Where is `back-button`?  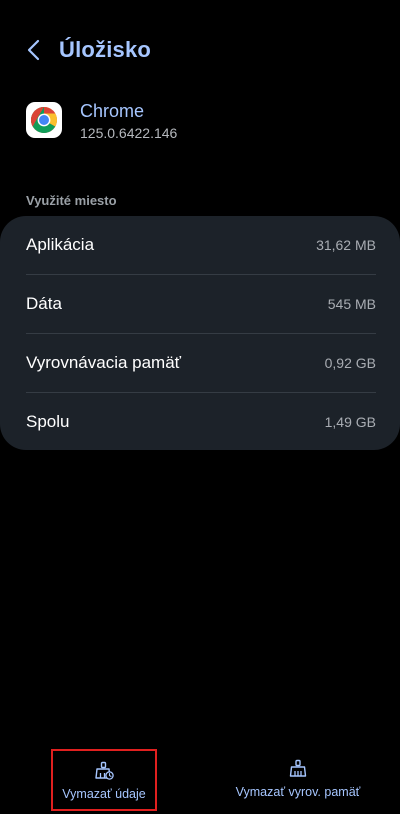 back-button is located at coordinates (34, 50).